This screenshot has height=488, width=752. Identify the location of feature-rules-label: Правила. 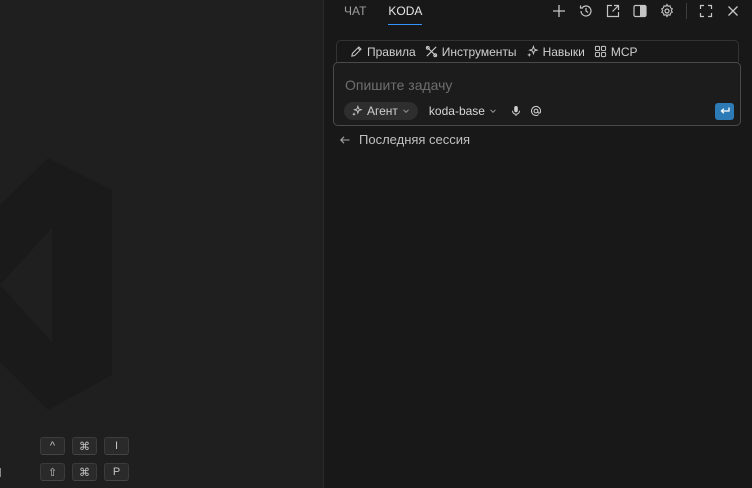
(391, 51).